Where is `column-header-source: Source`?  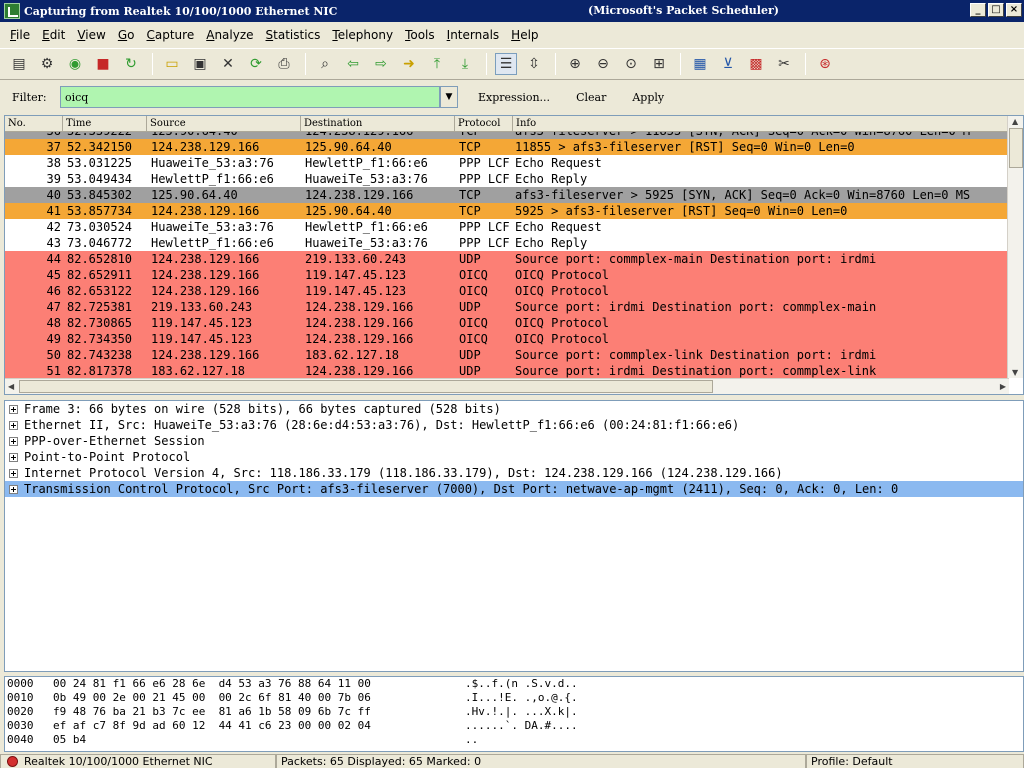 column-header-source: Source is located at coordinates (224, 123).